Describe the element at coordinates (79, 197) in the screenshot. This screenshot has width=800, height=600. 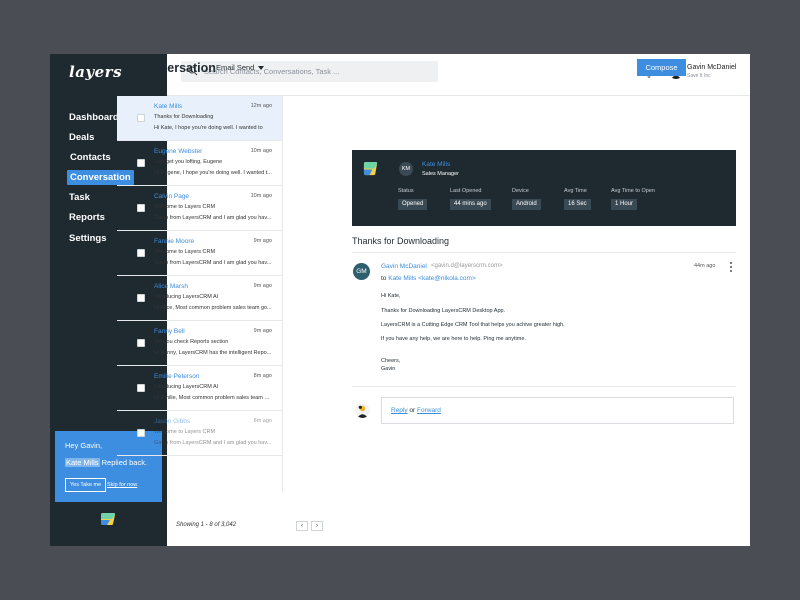
I see `sidebar-item-task: Task` at that location.